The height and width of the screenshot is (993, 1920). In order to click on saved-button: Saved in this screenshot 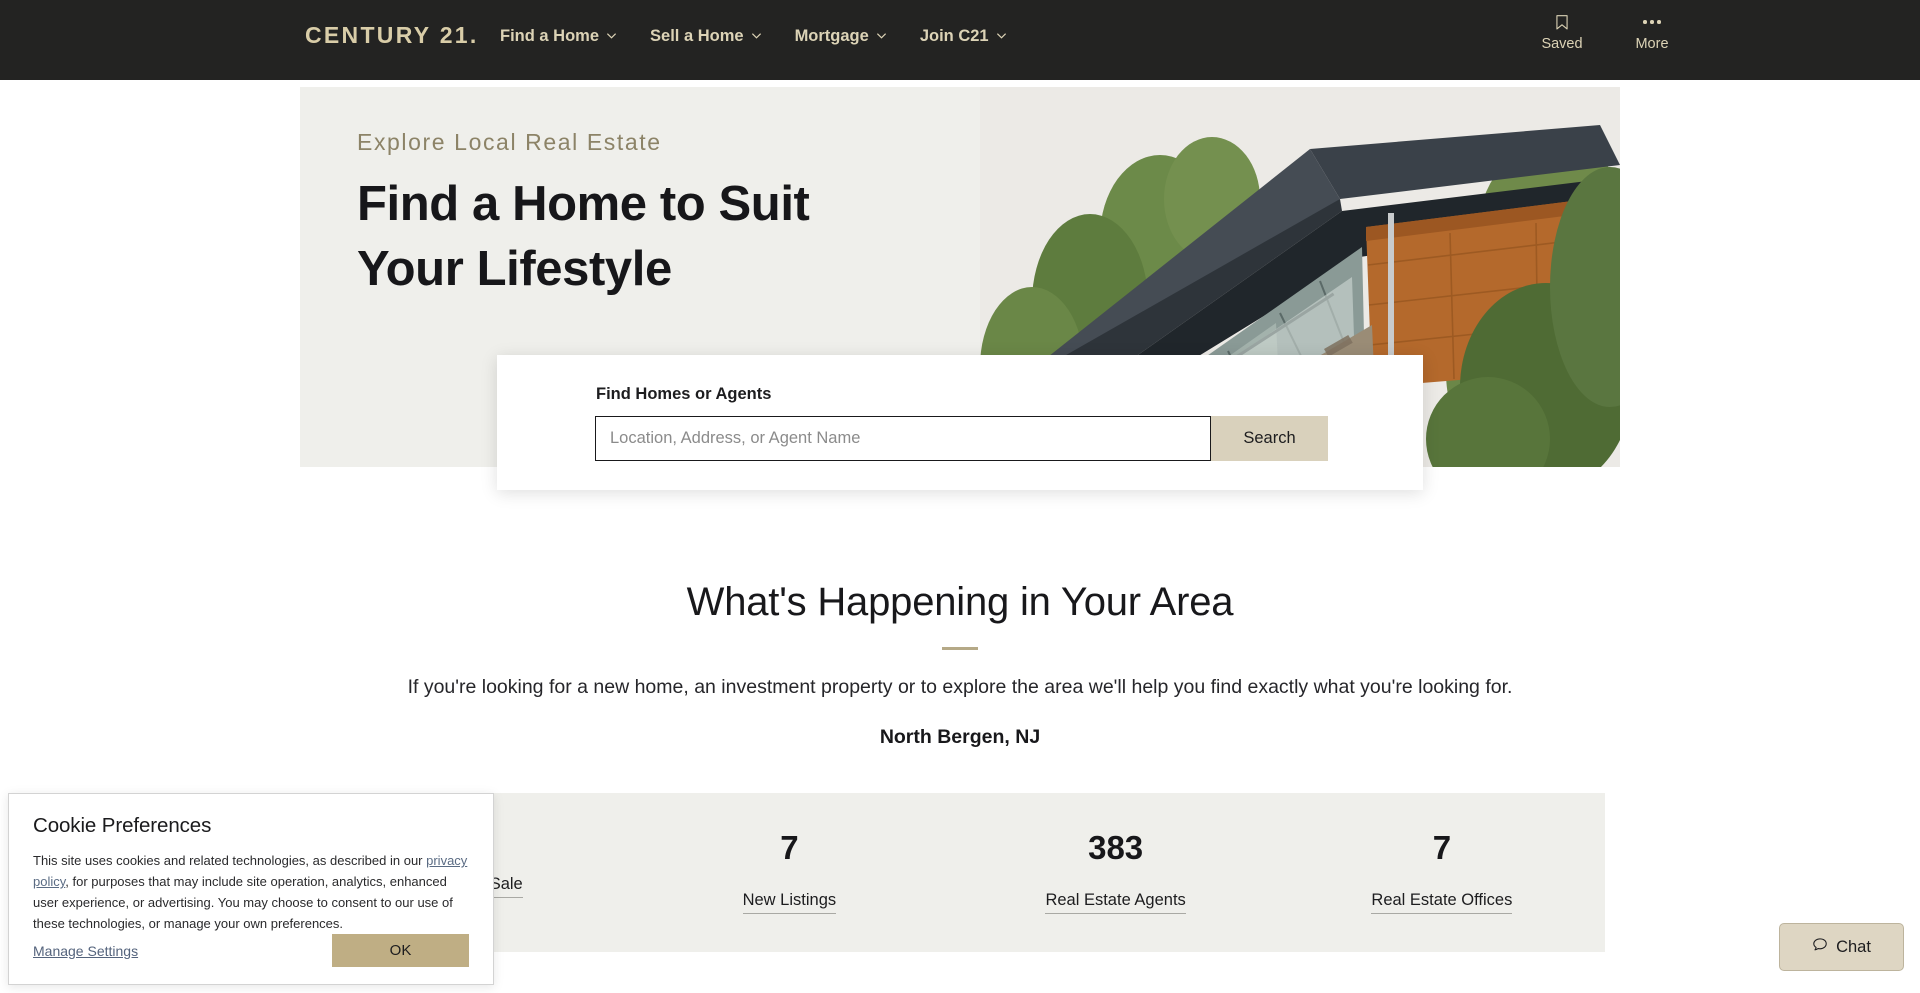, I will do `click(1562, 32)`.